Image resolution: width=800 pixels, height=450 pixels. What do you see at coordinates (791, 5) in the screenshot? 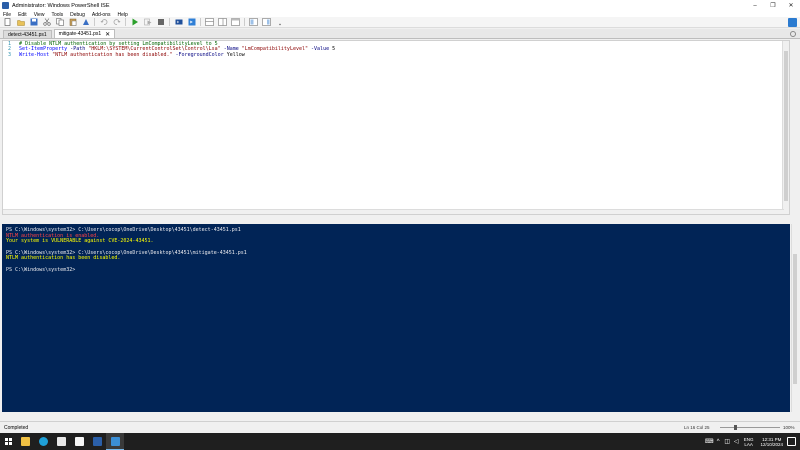
I see `close-button: ✕` at bounding box center [791, 5].